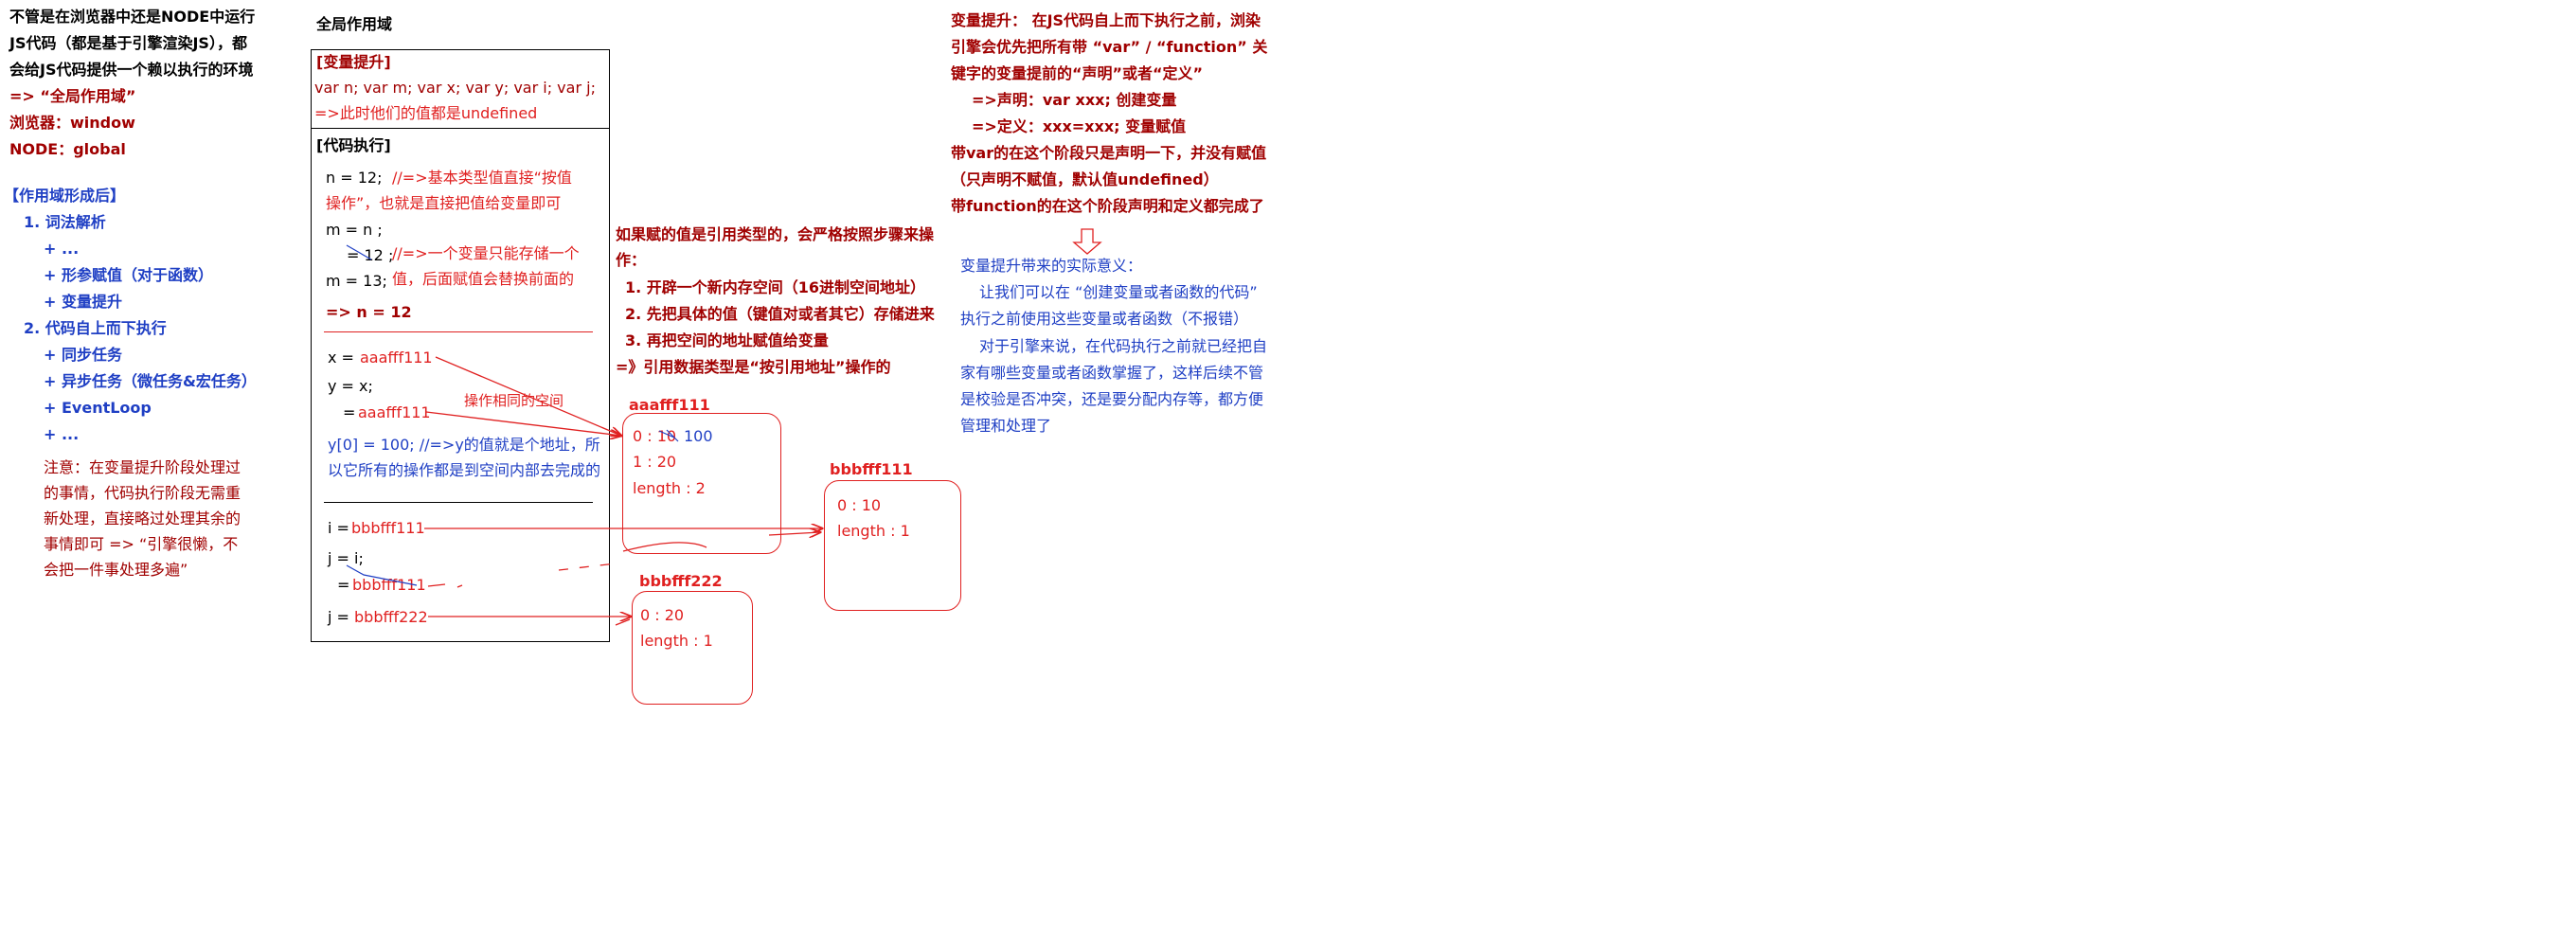 This screenshot has width=2576, height=930. What do you see at coordinates (1087, 241) in the screenshot?
I see `down-arrow-icon` at bounding box center [1087, 241].